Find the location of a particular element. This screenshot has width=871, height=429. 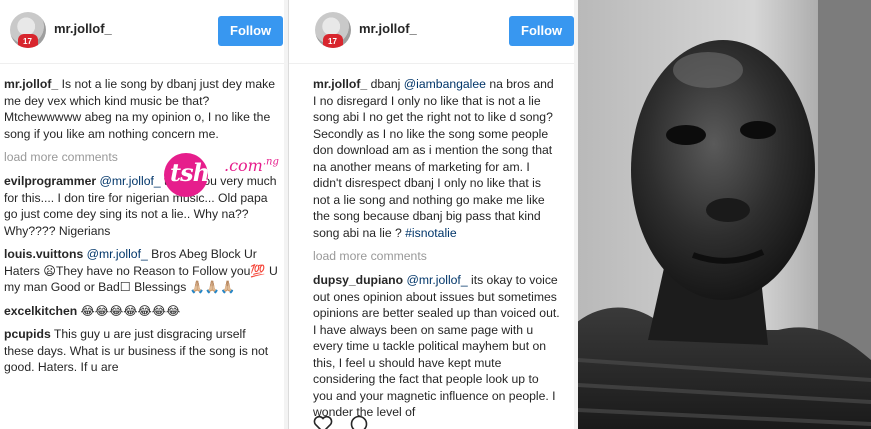

caption-mention: @iambangalee is located at coordinates (445, 84).